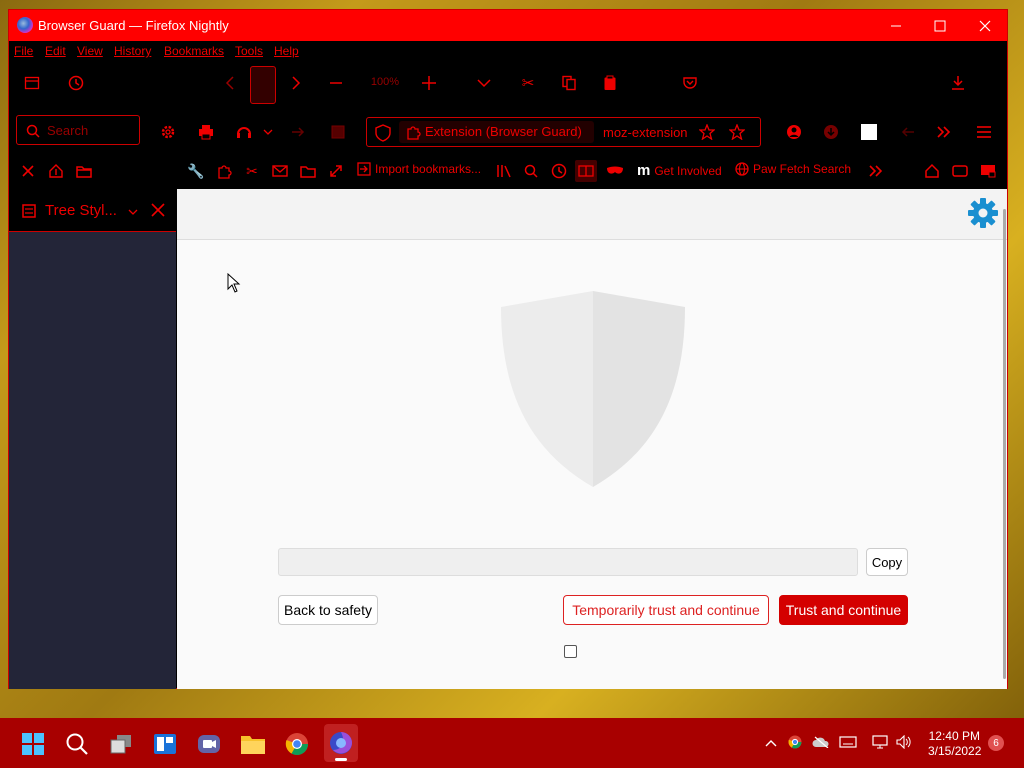  Describe the element at coordinates (688, 170) in the screenshot. I see `get-involved-label: Get Involved` at that location.